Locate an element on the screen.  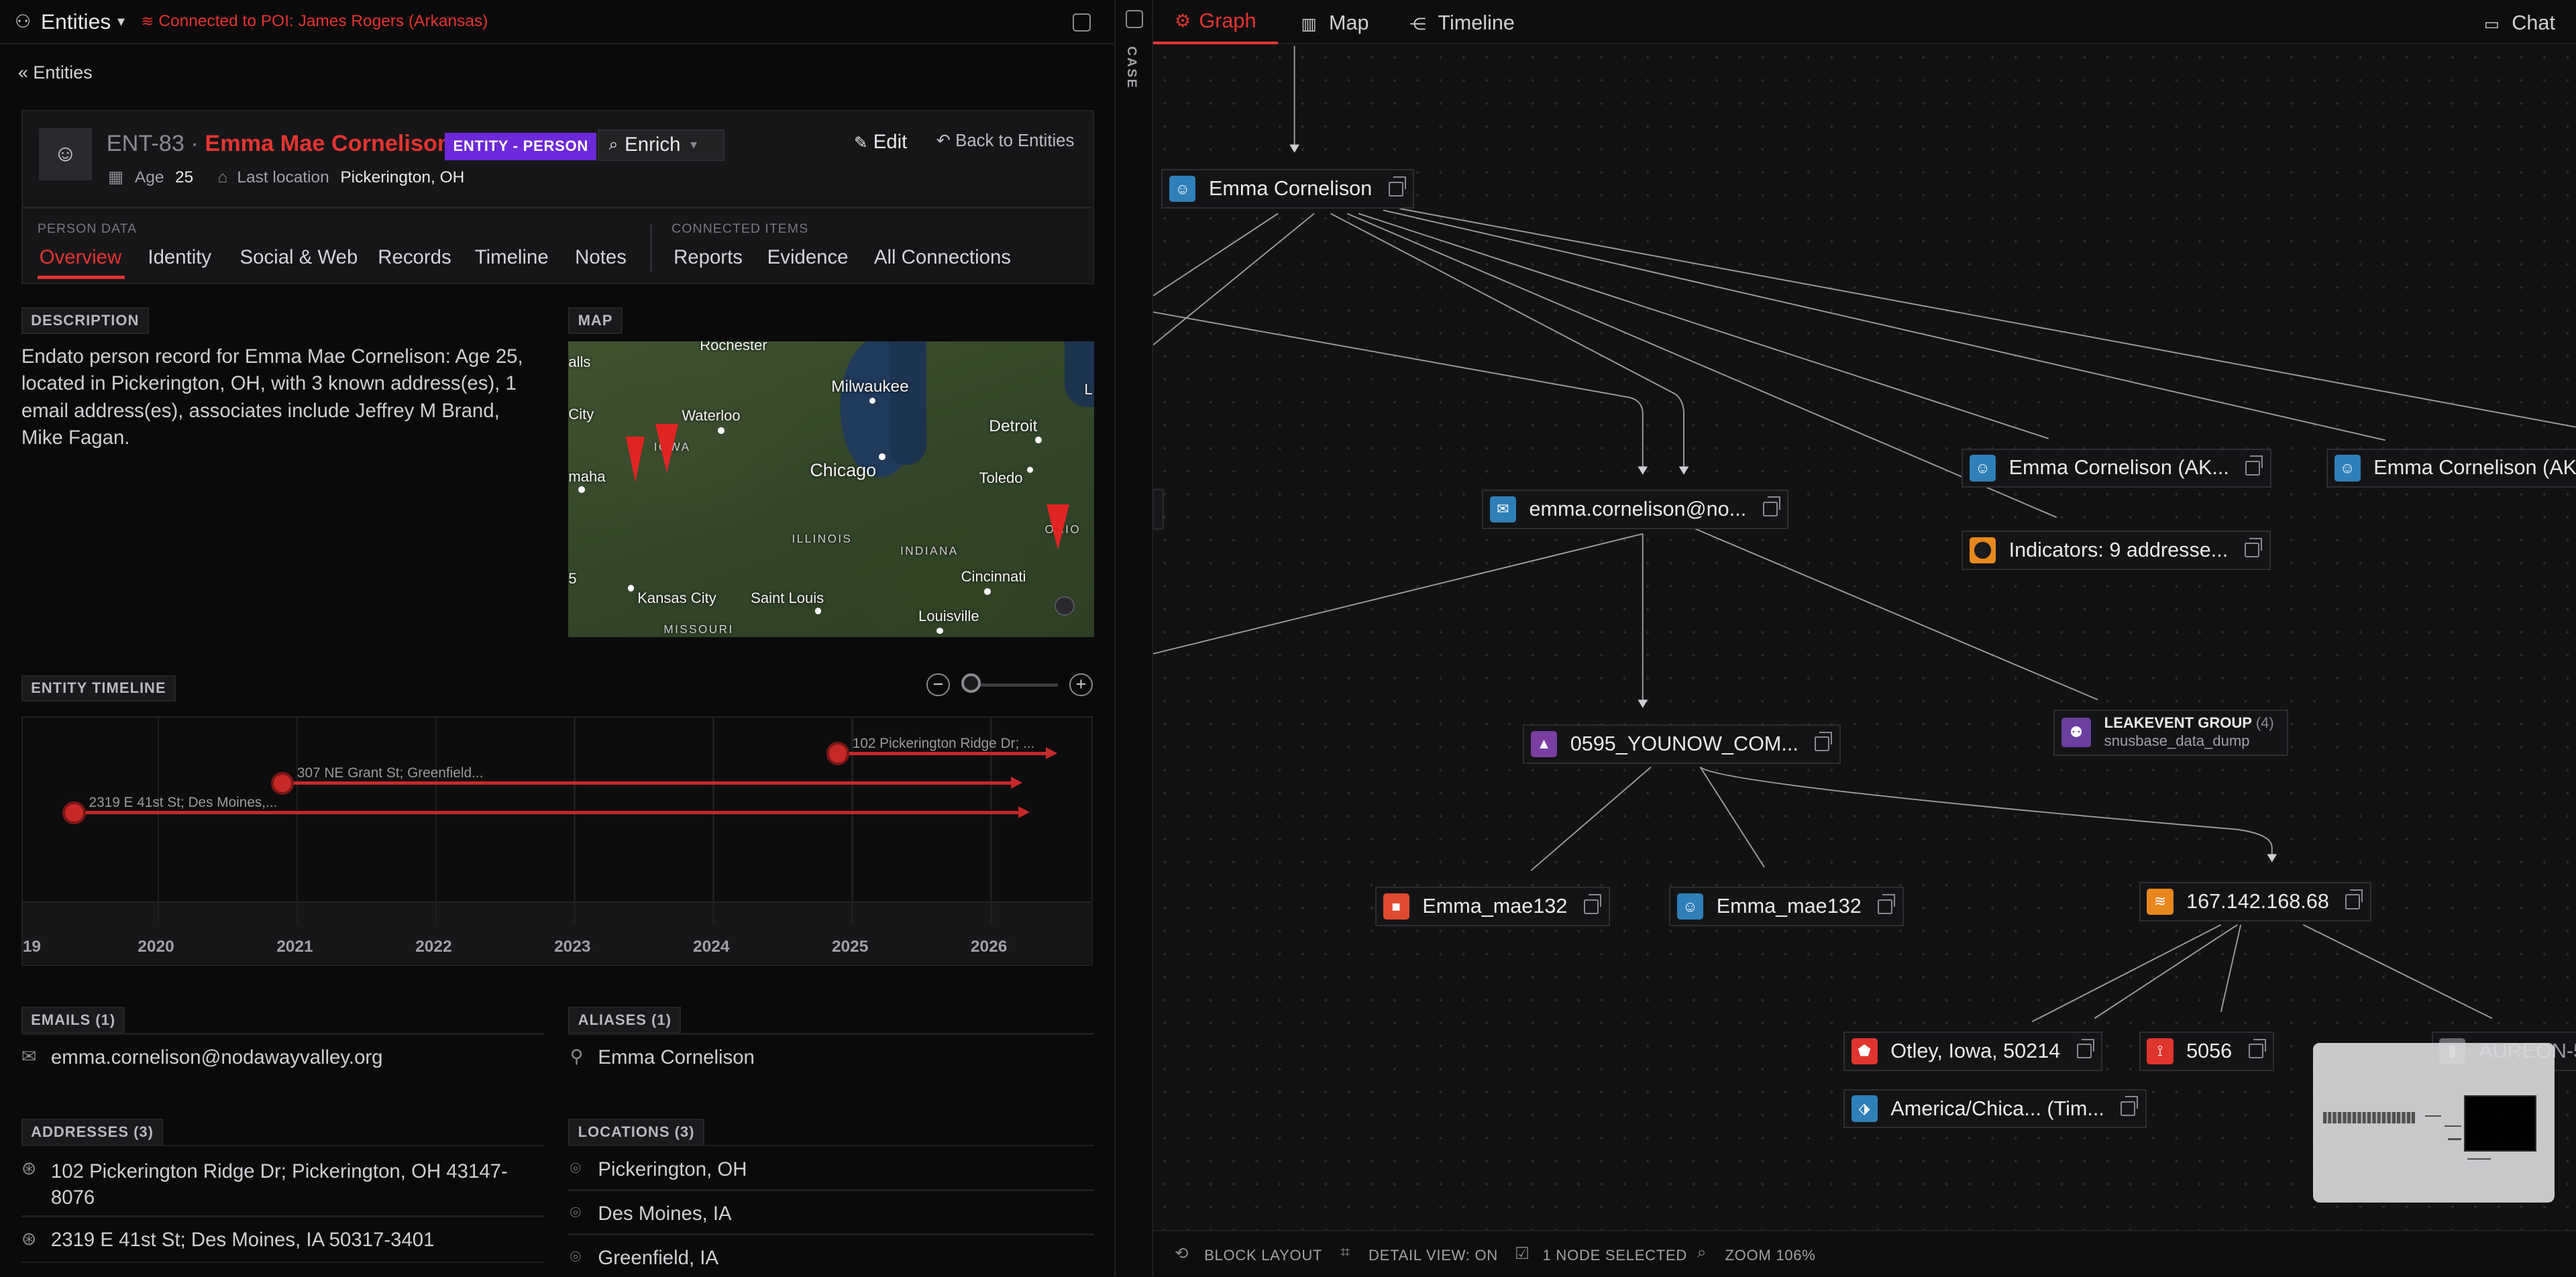
map-city-label: maha is located at coordinates (587, 476).